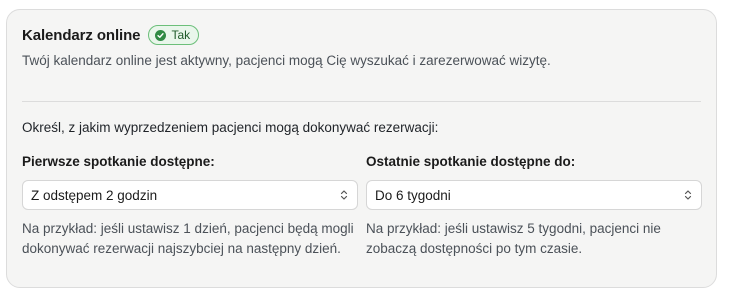 The image size is (732, 295). Describe the element at coordinates (413, 195) in the screenshot. I see `last-appointment-value: Do 6 tygodni` at that location.